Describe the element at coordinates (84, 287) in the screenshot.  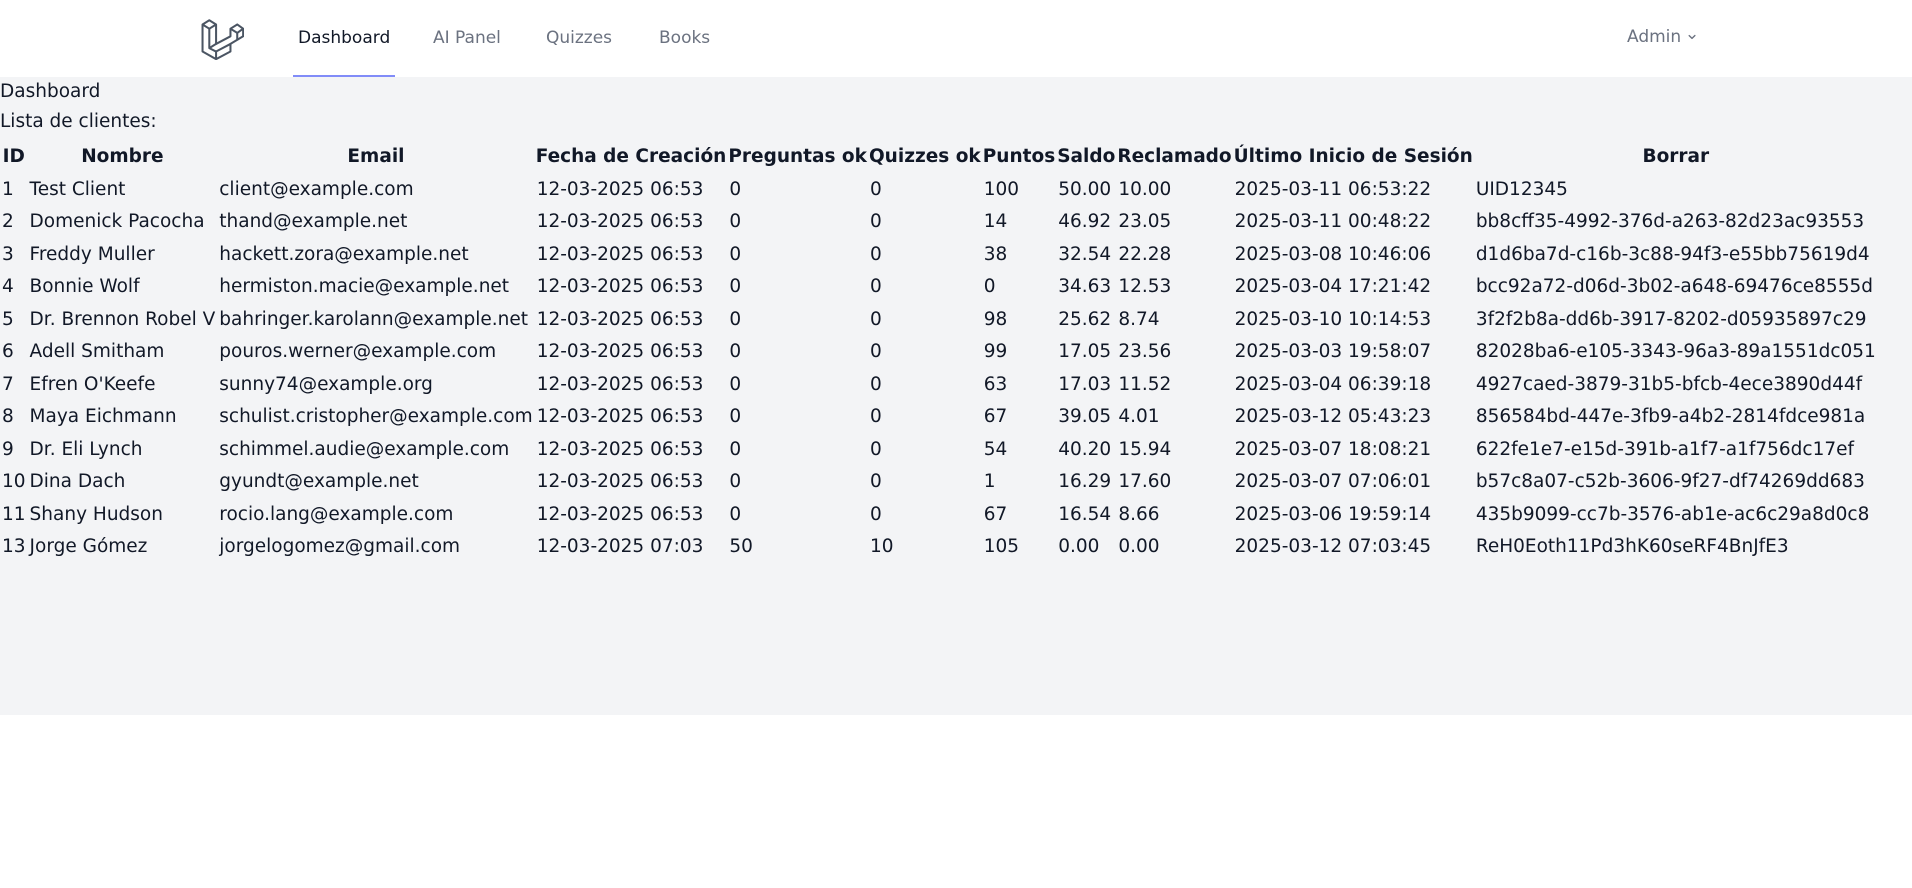
I see `cell-nombre: Bonnie Wolf` at that location.